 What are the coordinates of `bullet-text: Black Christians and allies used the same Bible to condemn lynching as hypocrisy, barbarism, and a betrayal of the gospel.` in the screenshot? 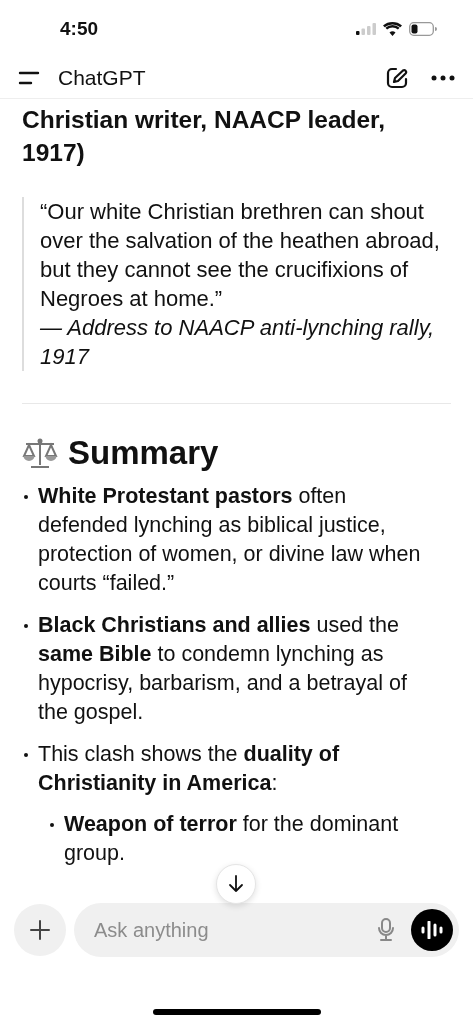 It's located at (223, 669).